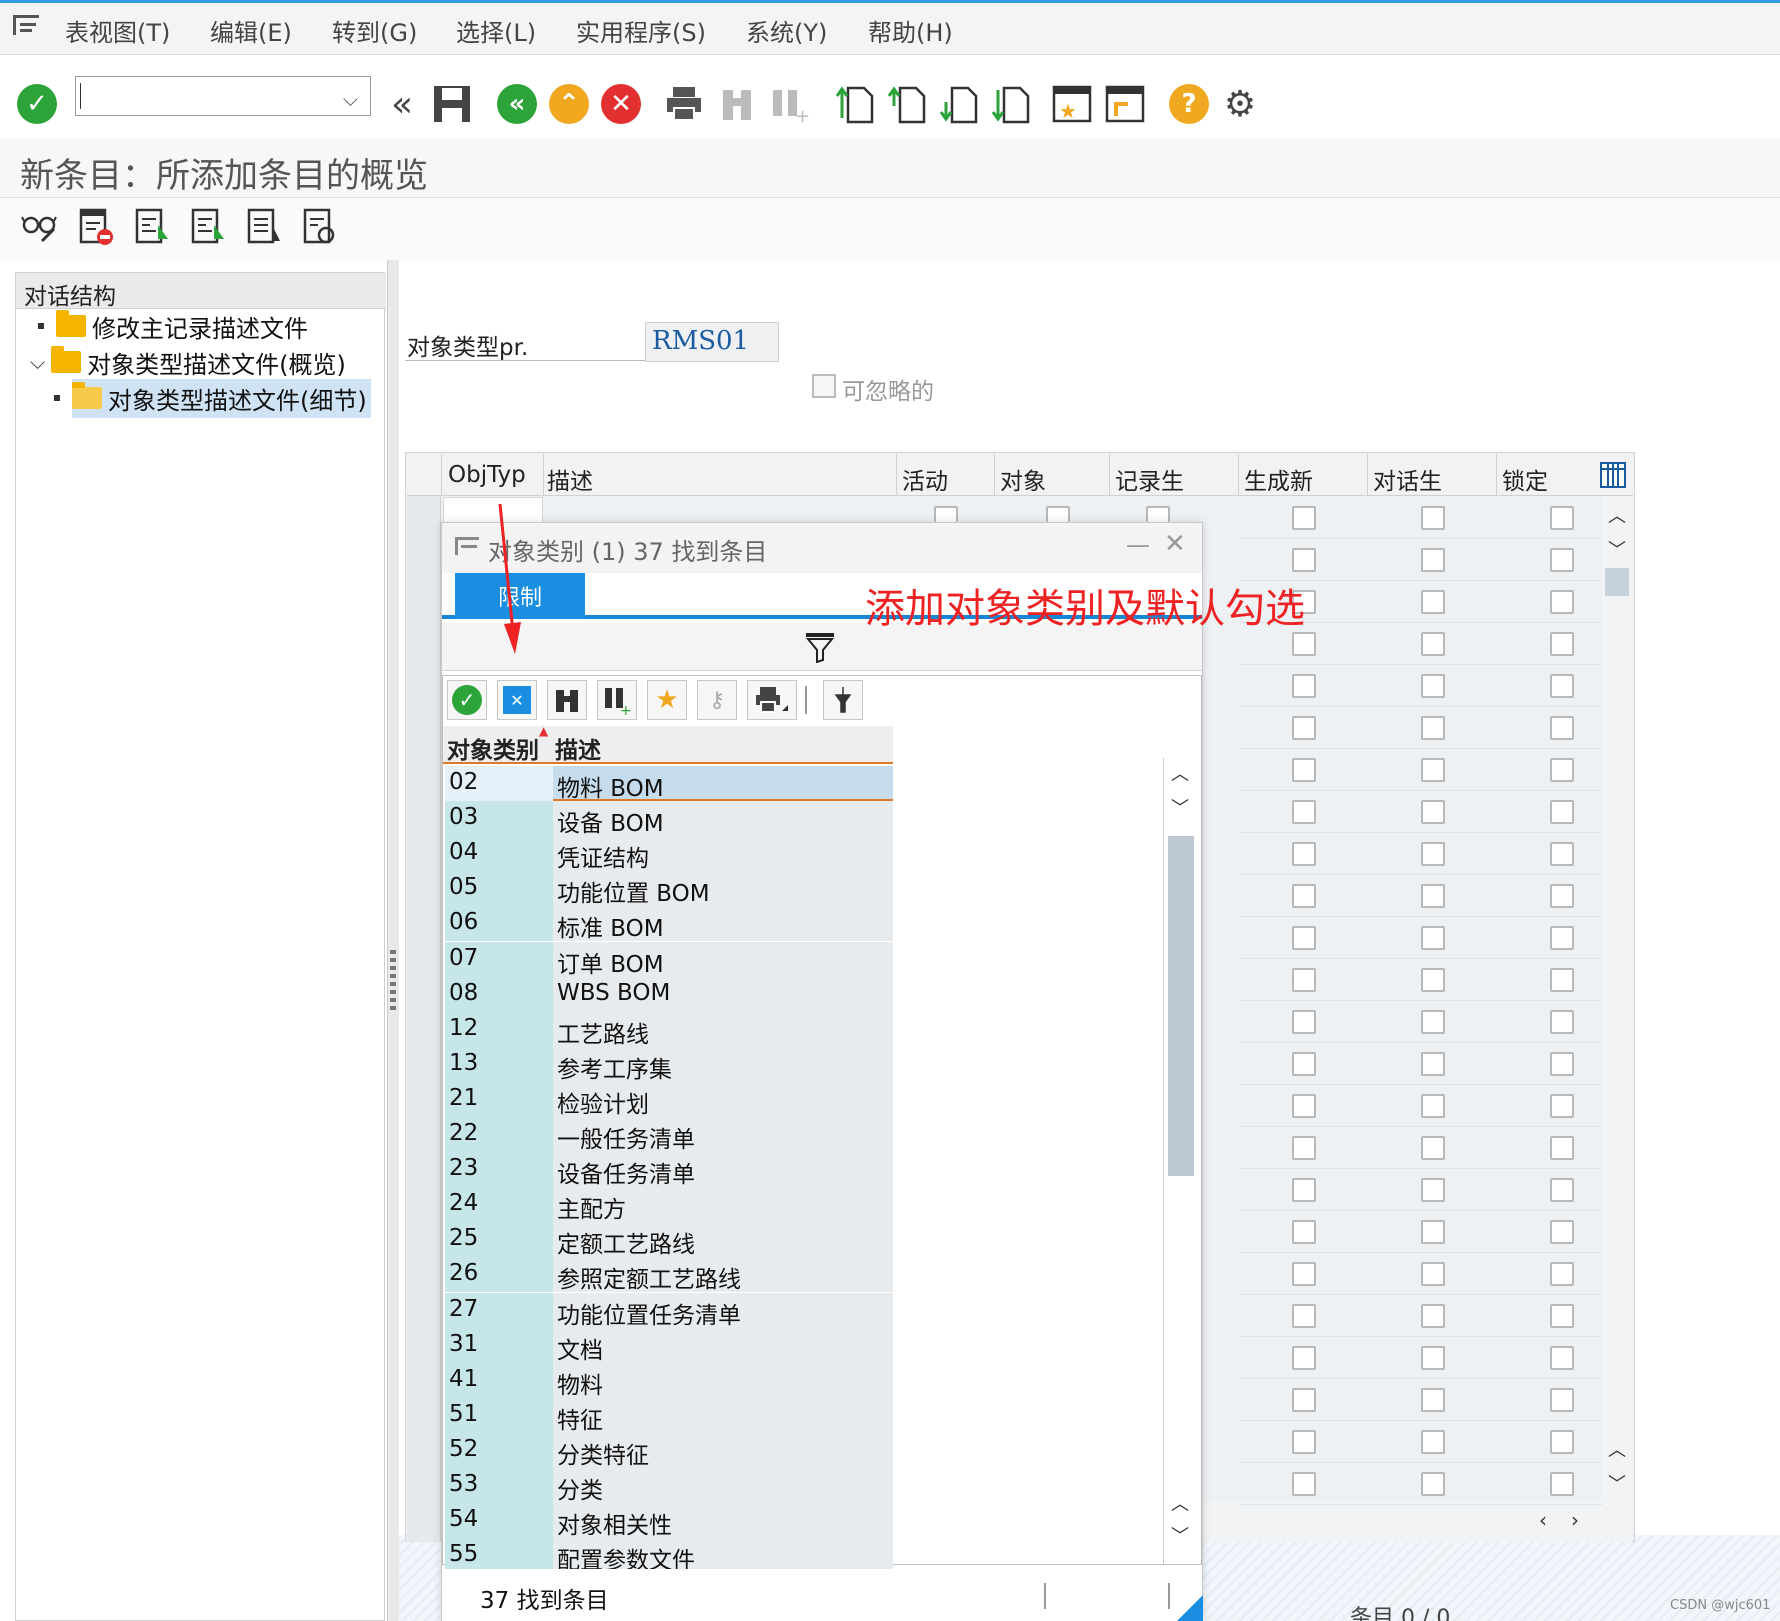 This screenshot has width=1780, height=1621. I want to click on delete-entry-button, so click(96, 227).